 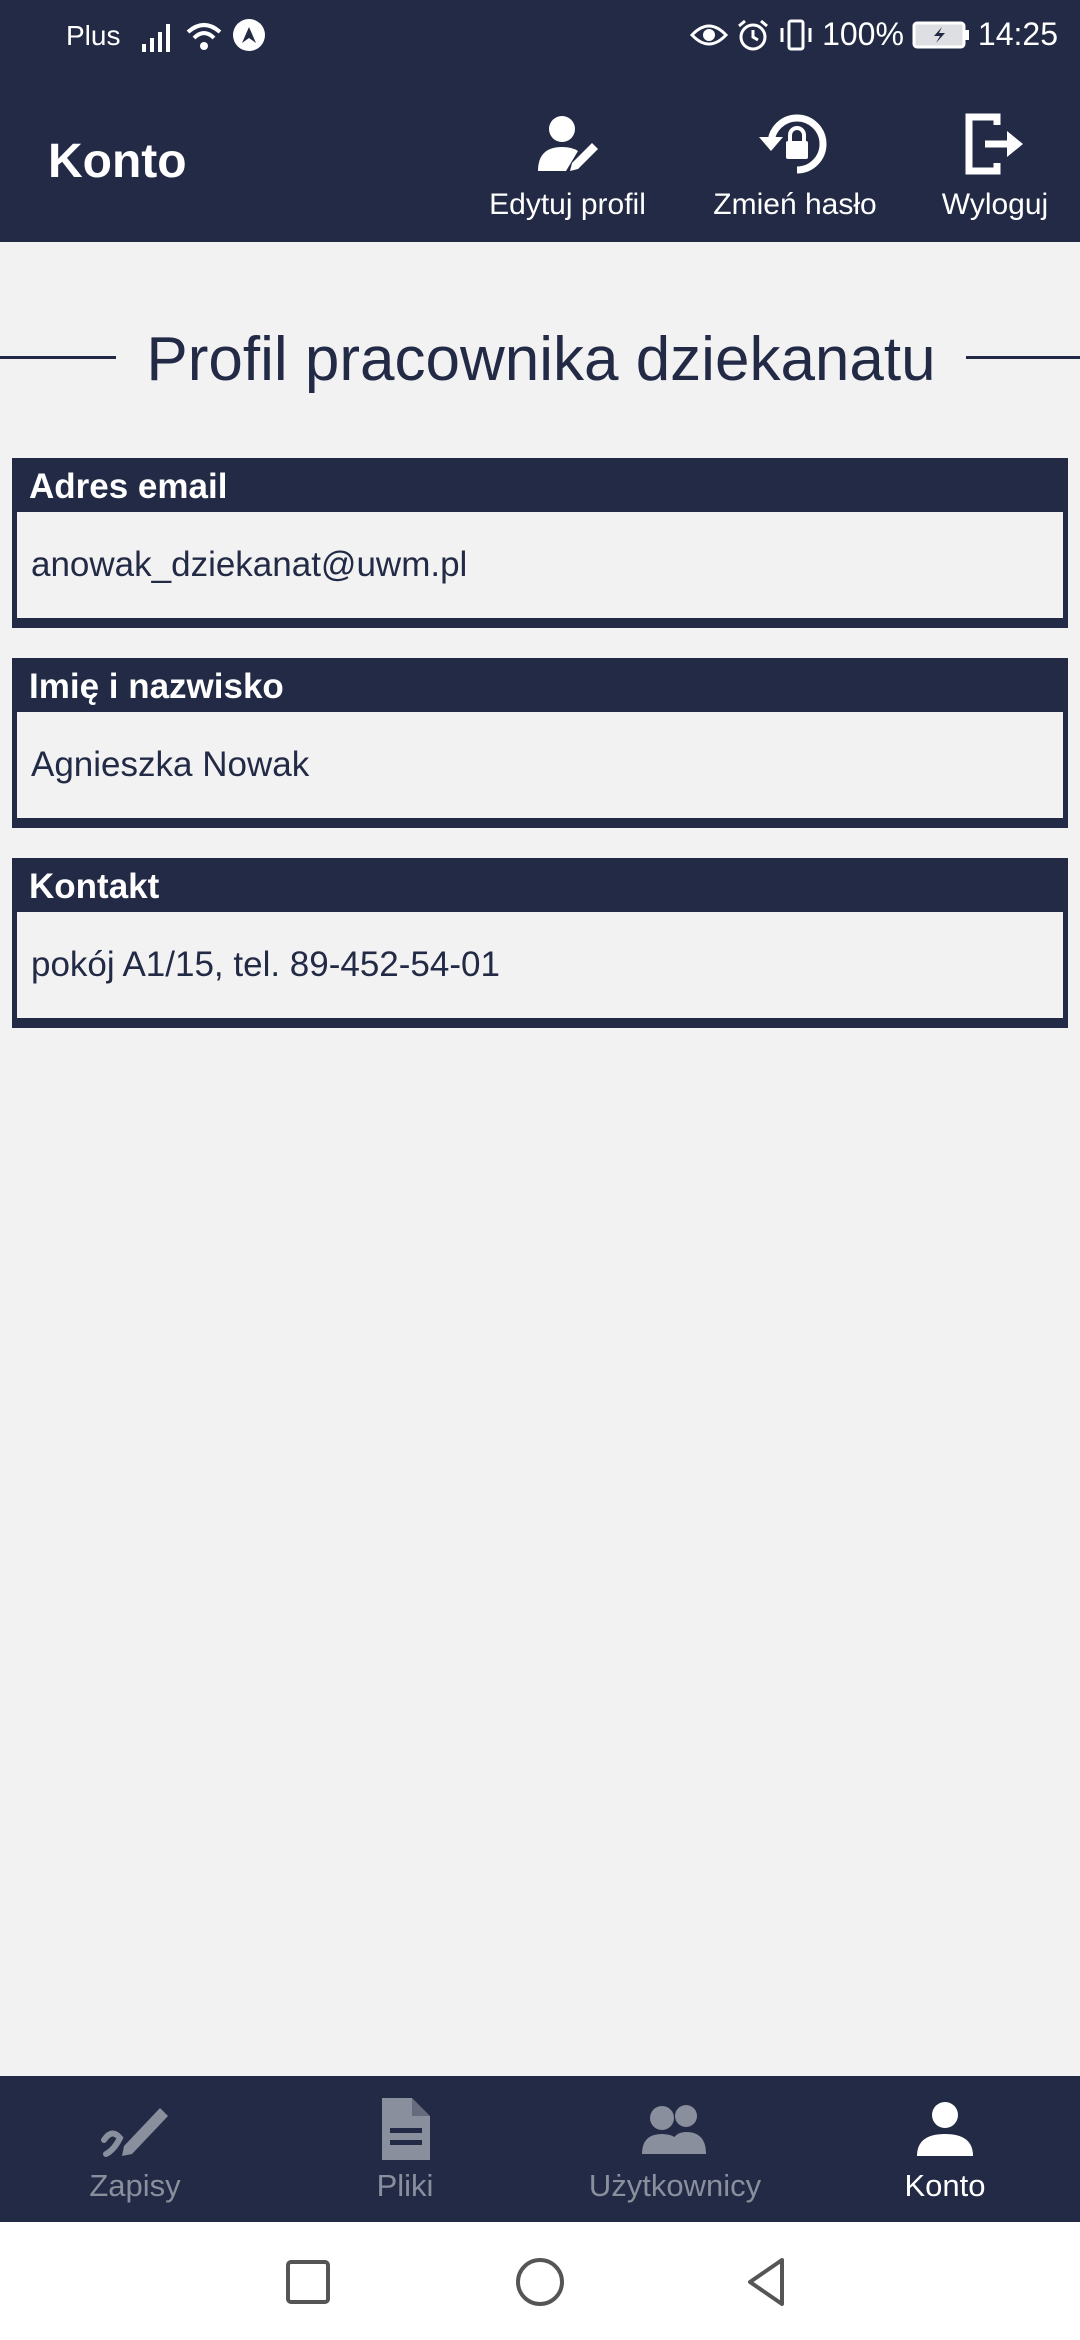 I want to click on nav-item-konto: Konto, so click(x=945, y=2149).